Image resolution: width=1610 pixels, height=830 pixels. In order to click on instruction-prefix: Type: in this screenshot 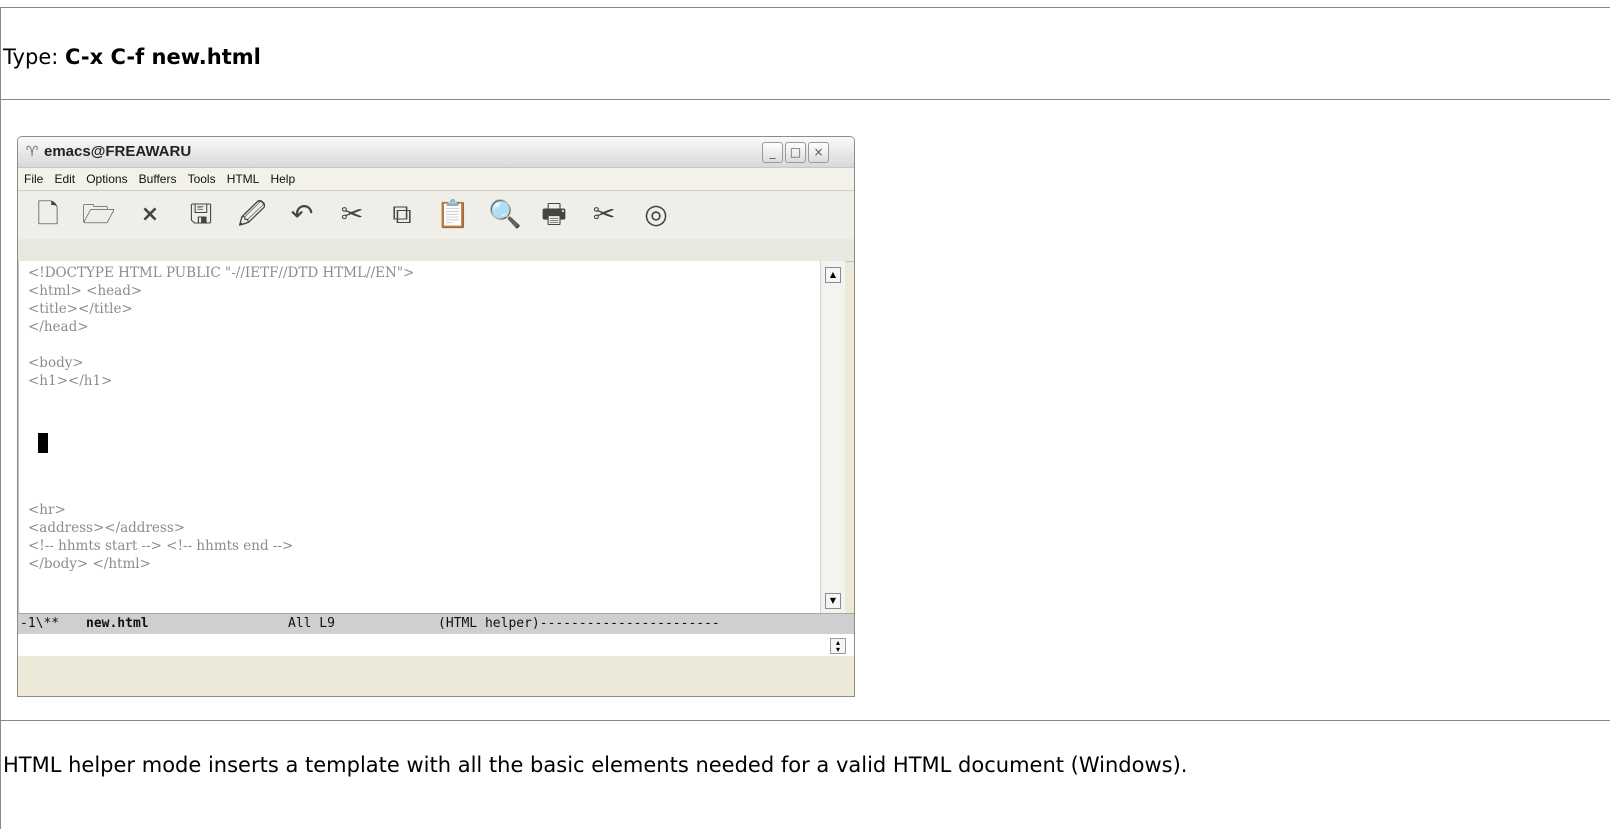, I will do `click(34, 57)`.